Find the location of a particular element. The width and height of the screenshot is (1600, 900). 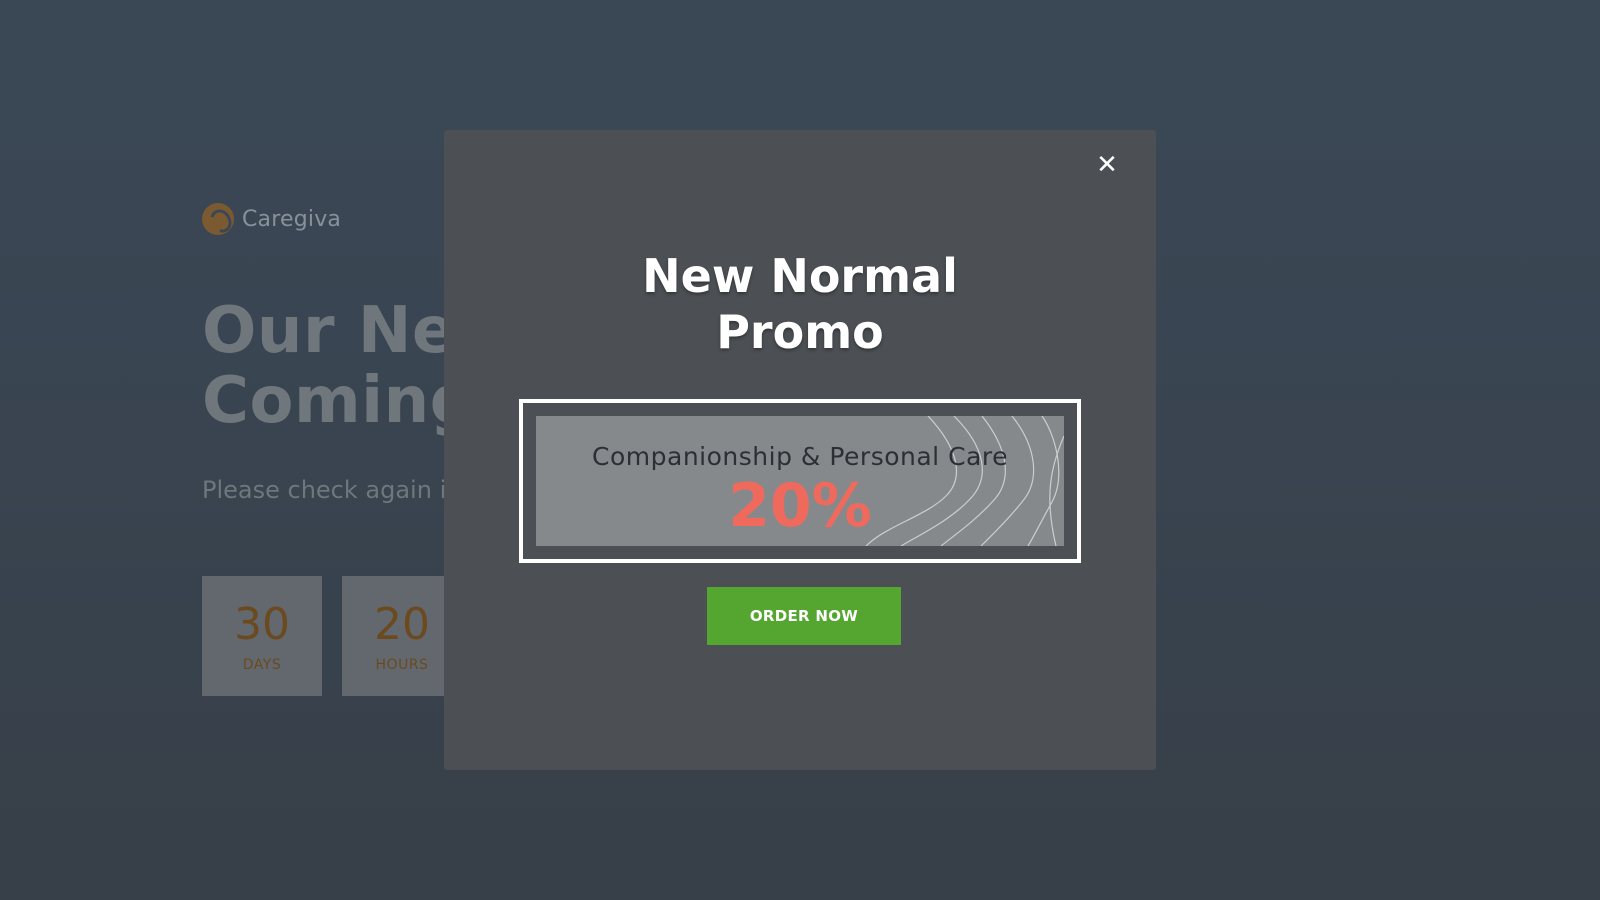

close-icon: ✕ is located at coordinates (1107, 165).